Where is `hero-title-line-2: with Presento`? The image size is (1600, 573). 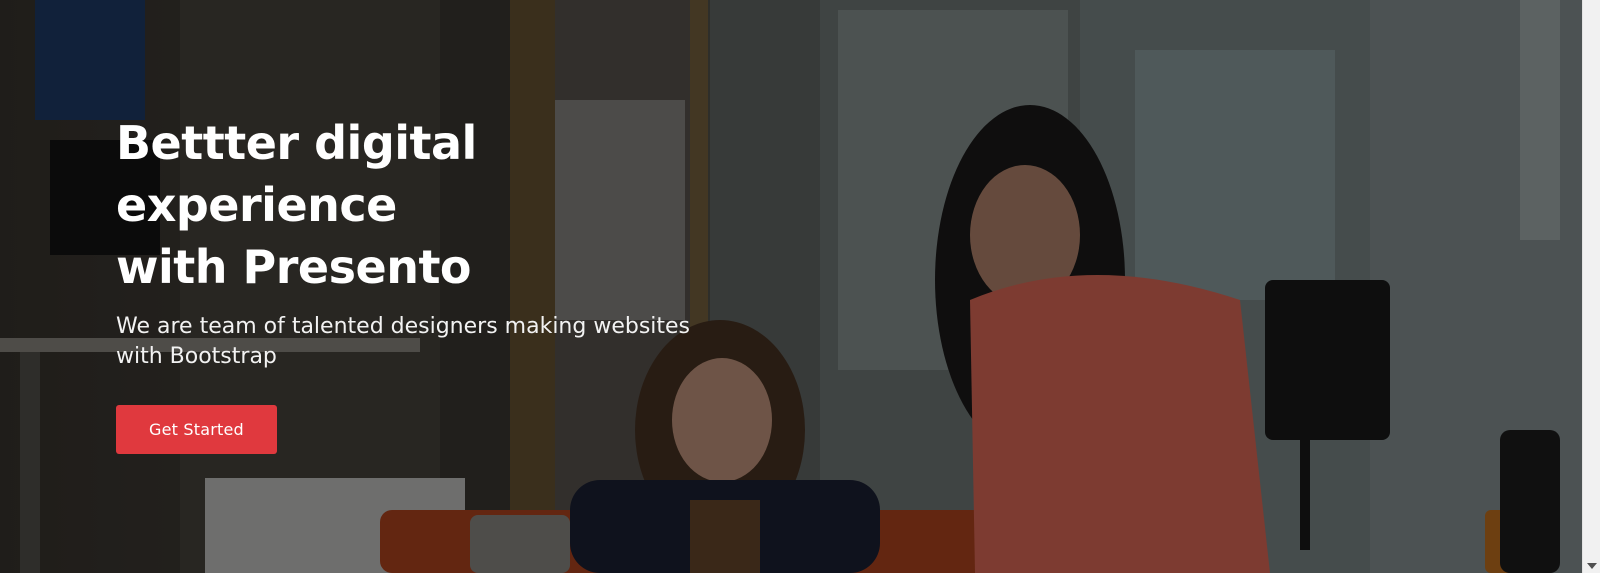
hero-title-line-2: with Presento is located at coordinates (294, 267).